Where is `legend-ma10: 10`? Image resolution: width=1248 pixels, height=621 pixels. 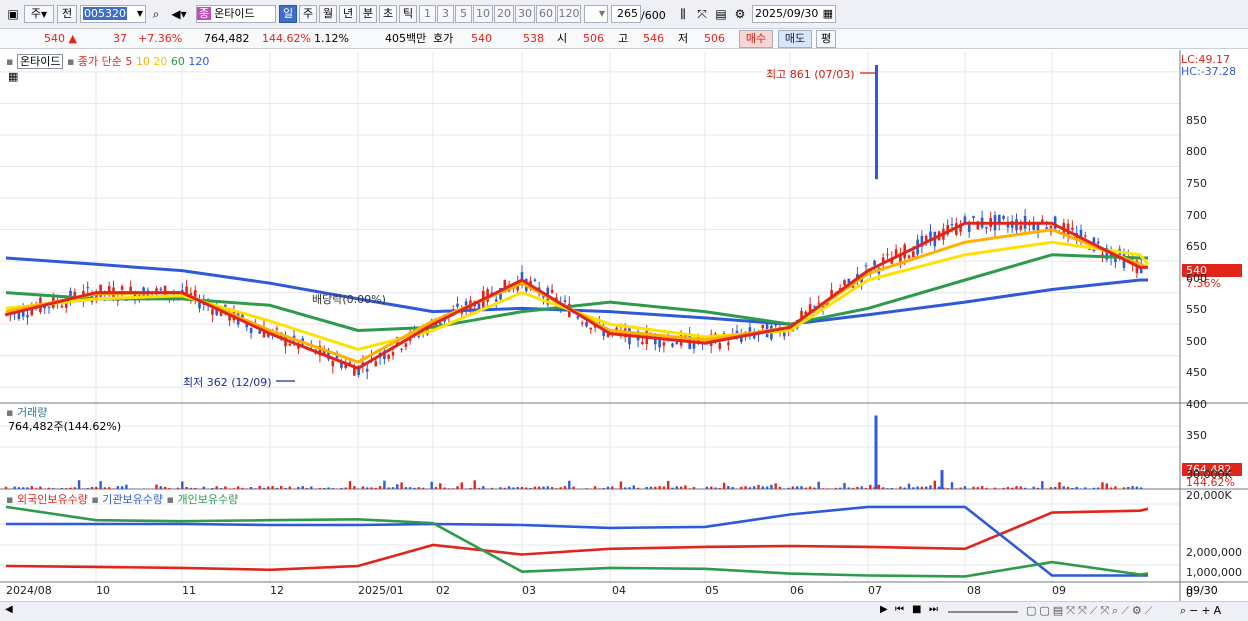
legend-ma10: 10 is located at coordinates (142, 61).